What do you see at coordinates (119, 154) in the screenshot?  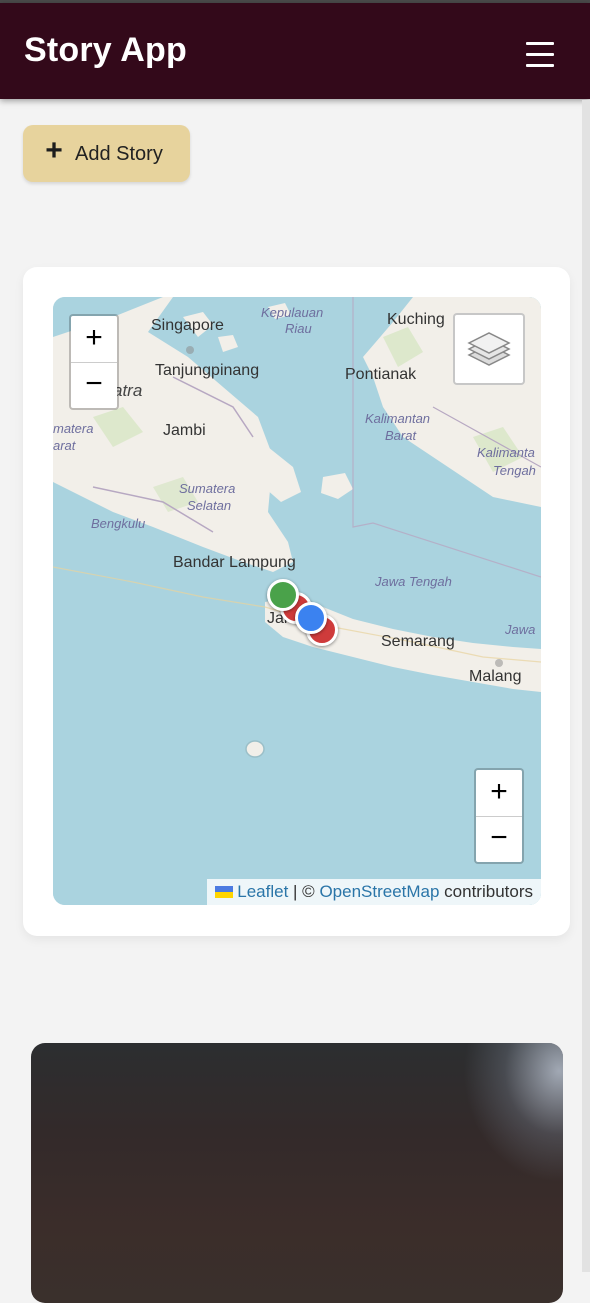 I see `add-story-label: Add Story` at bounding box center [119, 154].